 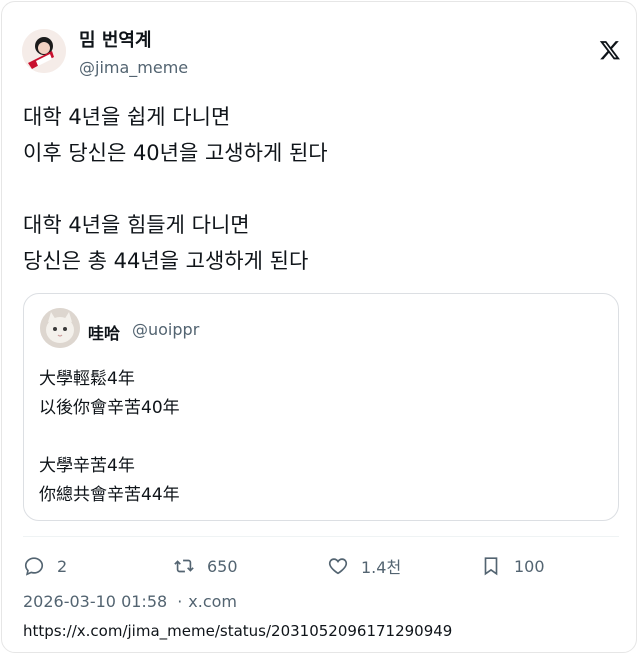 I want to click on quote-line: 大學輕鬆4年, so click(x=87, y=379).